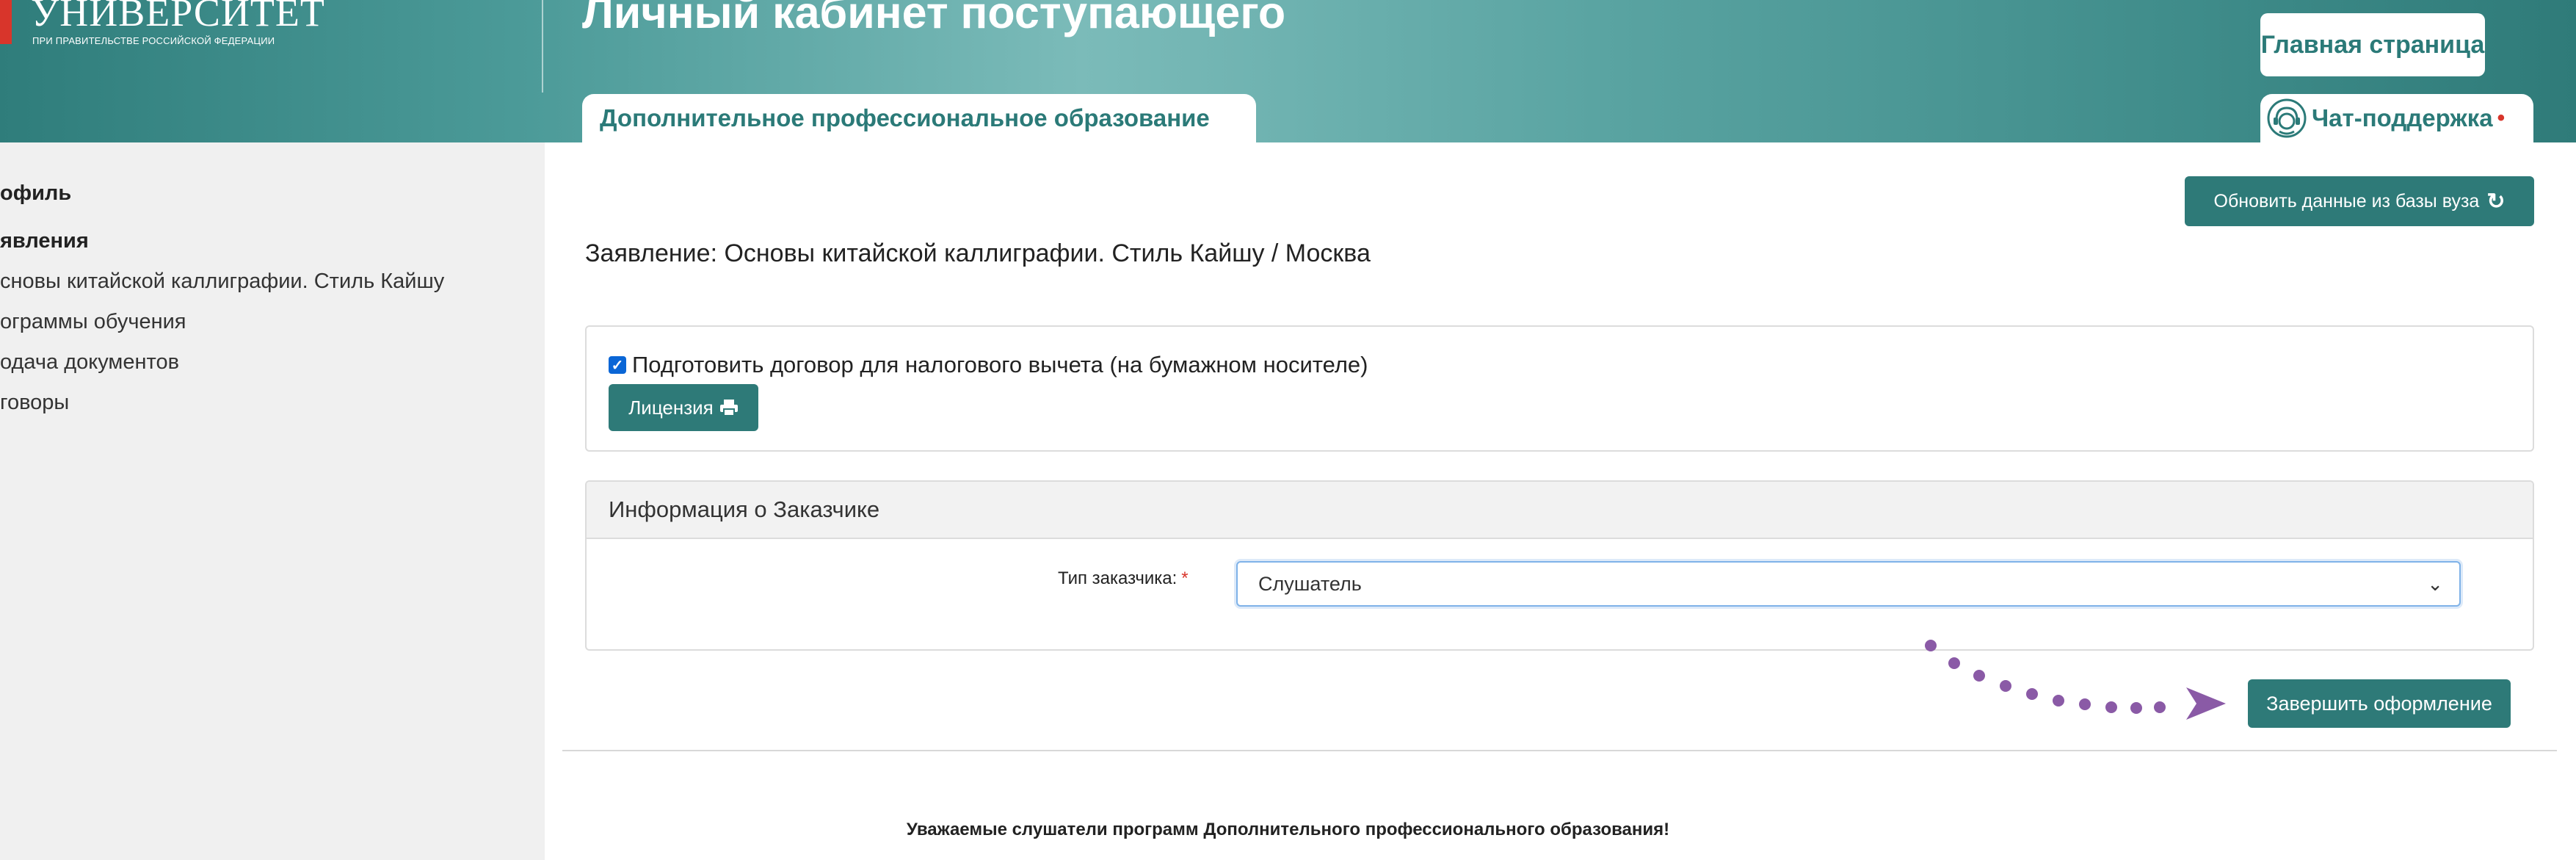 The image size is (2576, 860). Describe the element at coordinates (93, 322) in the screenshot. I see `sidebar-item-programs: ограммы обучения` at that location.